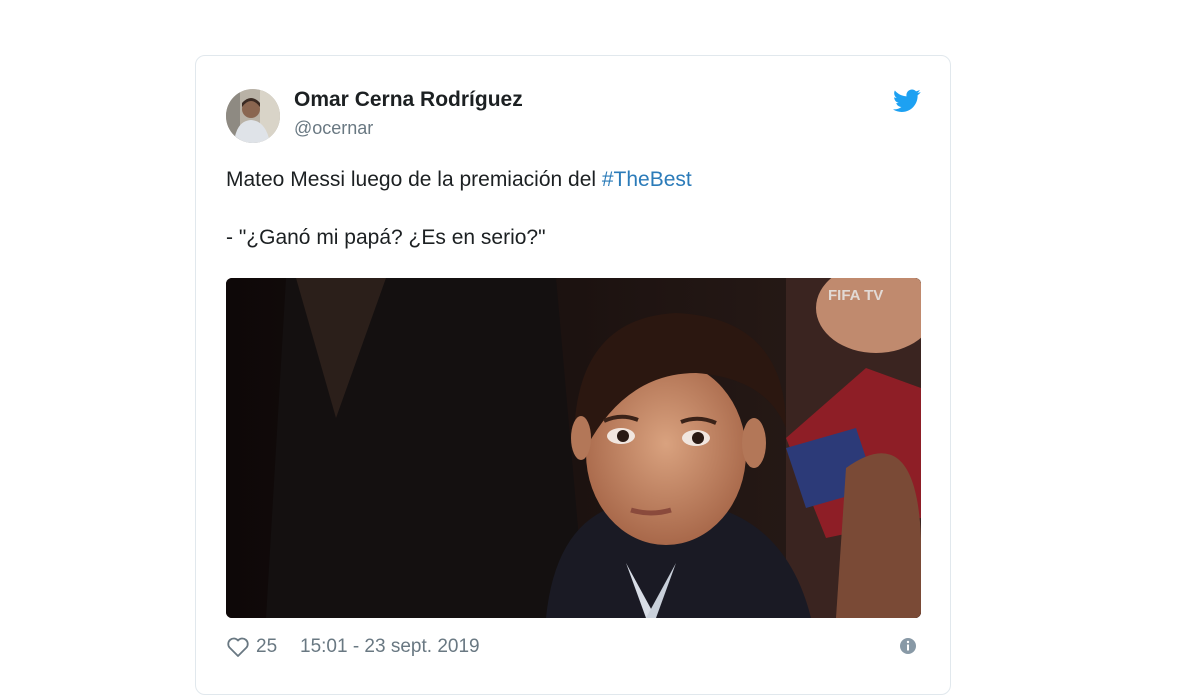  Describe the element at coordinates (907, 101) in the screenshot. I see `twitter-bird-icon` at that location.